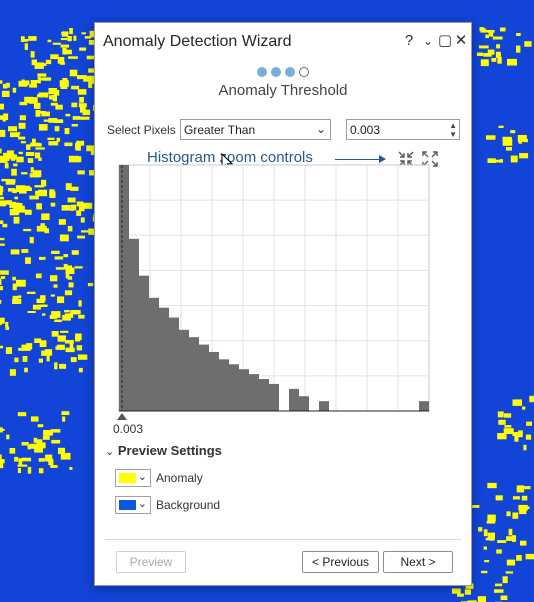  I want to click on spin-up-icon: ▲, so click(453, 125).